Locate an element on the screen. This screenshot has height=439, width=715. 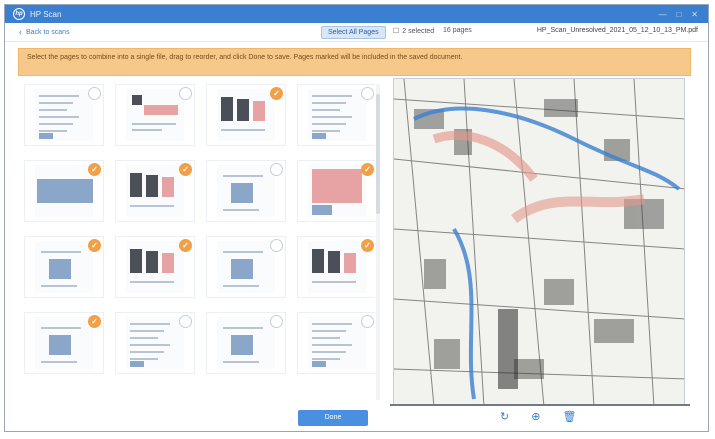
thumbnail-scrollbar is located at coordinates (378, 242).